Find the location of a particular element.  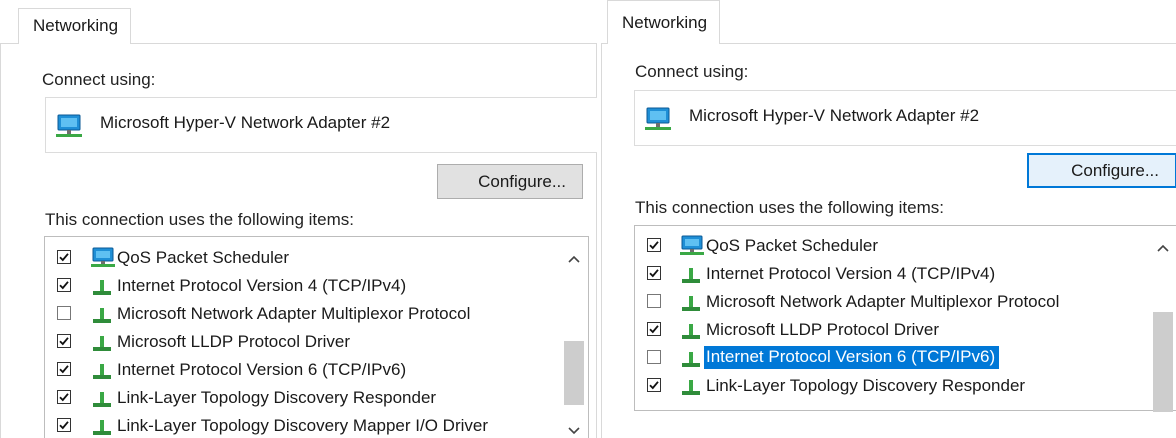

list-item: Internet Protocol Version 6 (TCP/IPv6) is located at coordinates (300, 371).